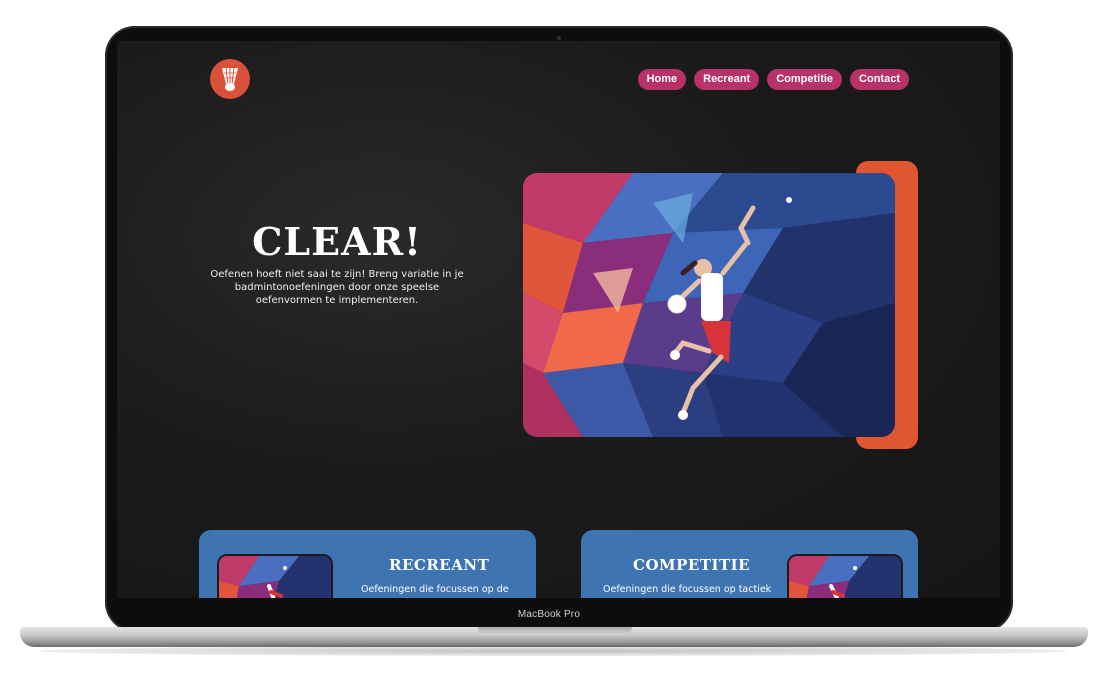 This screenshot has width=1098, height=682. I want to click on card-recreant-thumbnail, so click(275, 576).